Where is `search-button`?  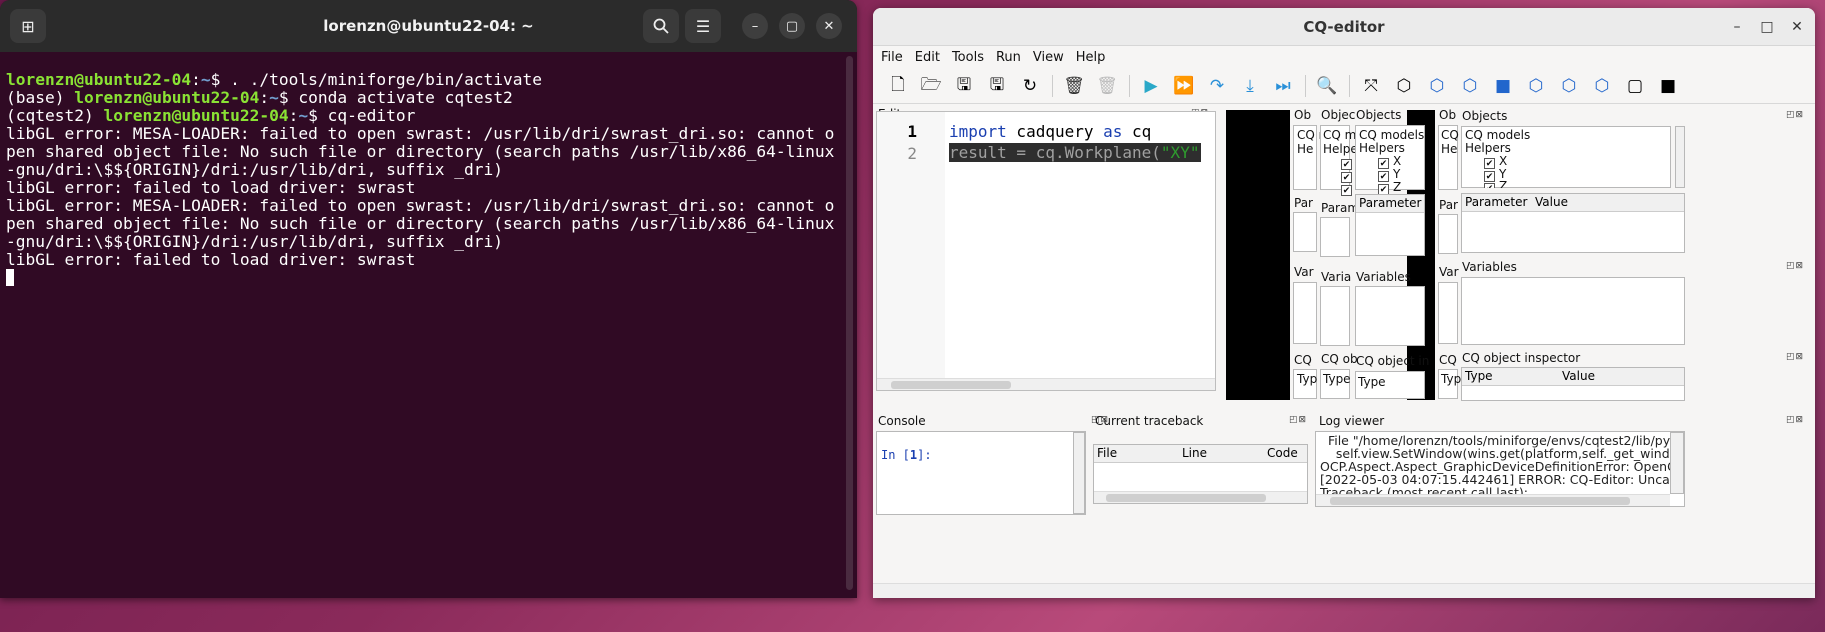
search-button is located at coordinates (661, 26).